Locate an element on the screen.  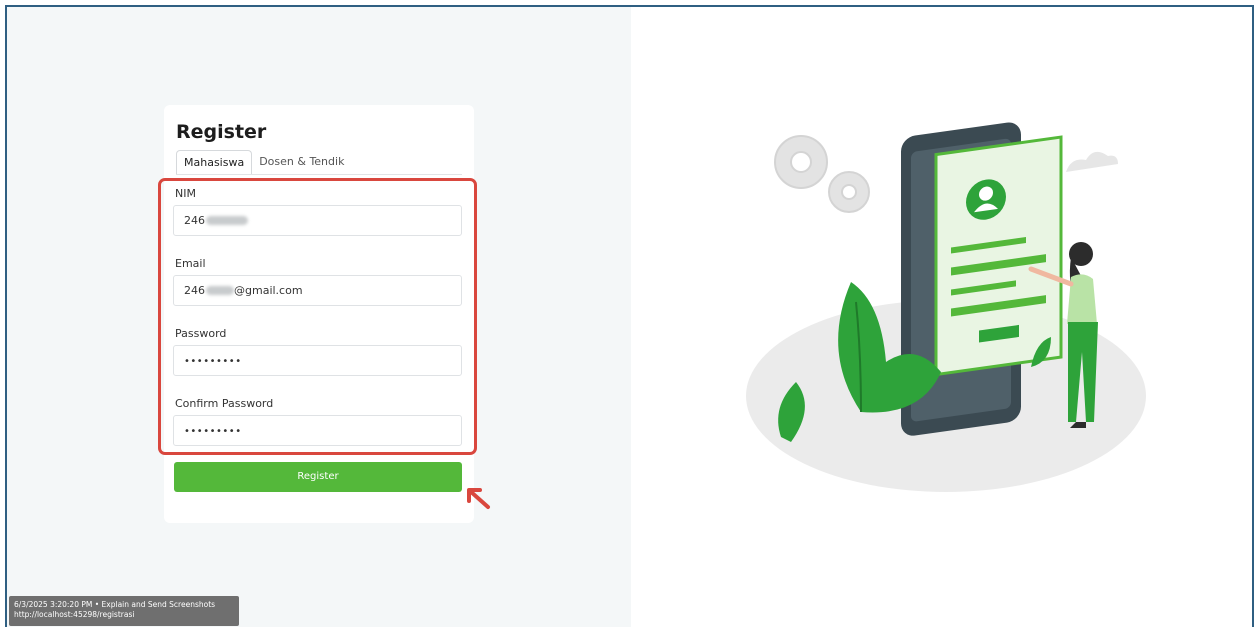
gear-icon is located at coordinates (822, 174).